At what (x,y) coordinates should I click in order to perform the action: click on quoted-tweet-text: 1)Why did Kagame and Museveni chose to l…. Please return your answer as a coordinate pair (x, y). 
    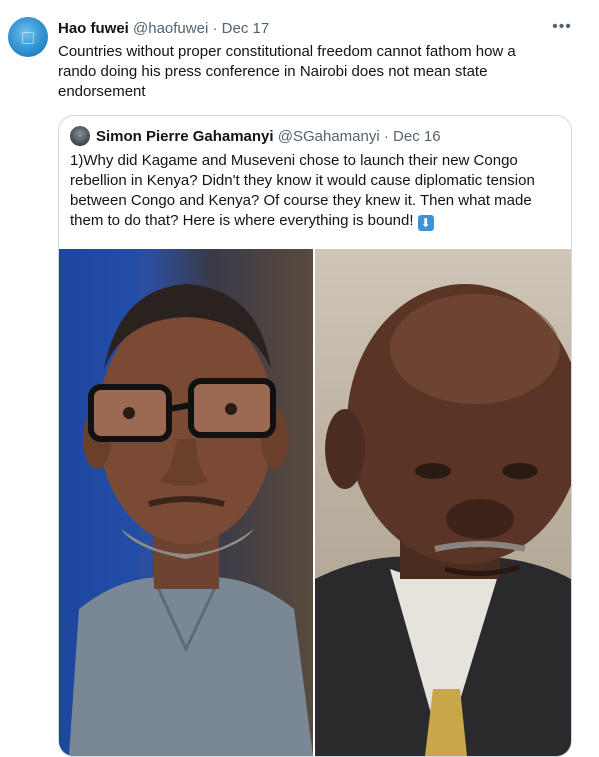
    Looking at the image, I should click on (302, 190).